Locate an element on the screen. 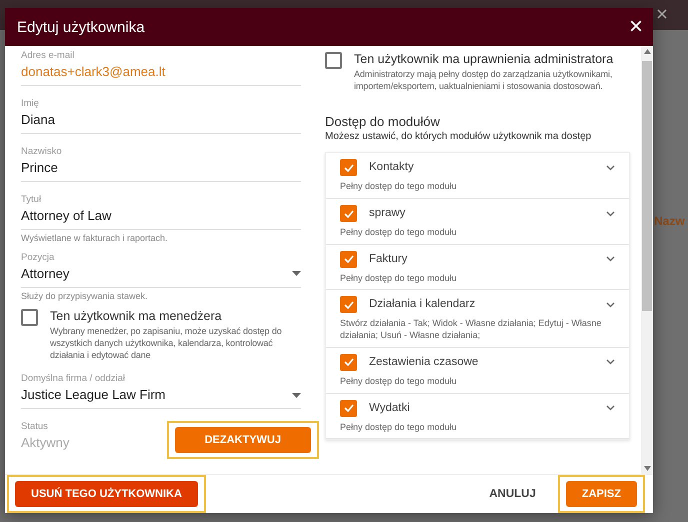  input-field: Attorney of Law is located at coordinates (161, 218).